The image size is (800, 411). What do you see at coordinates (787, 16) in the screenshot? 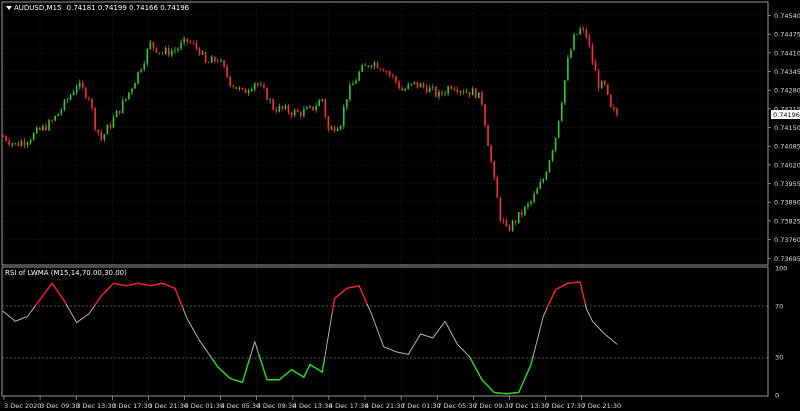
I see `price-tick-label: 0.74540` at bounding box center [787, 16].